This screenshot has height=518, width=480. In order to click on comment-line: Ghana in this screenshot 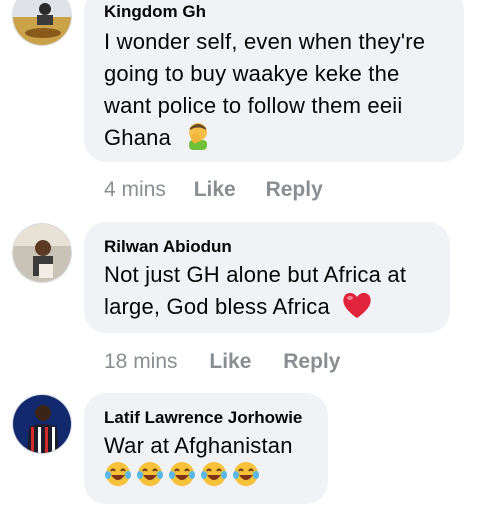, I will do `click(138, 137)`.